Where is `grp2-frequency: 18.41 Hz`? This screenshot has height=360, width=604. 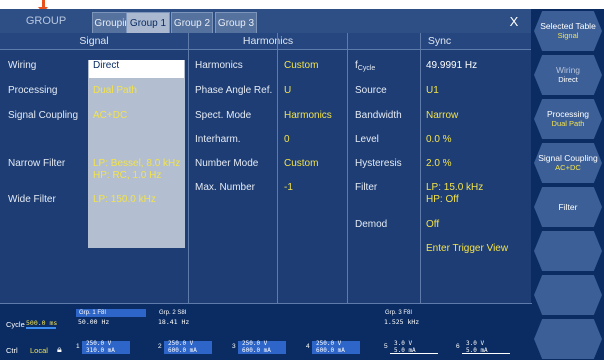 grp2-frequency: 18.41 Hz is located at coordinates (174, 322).